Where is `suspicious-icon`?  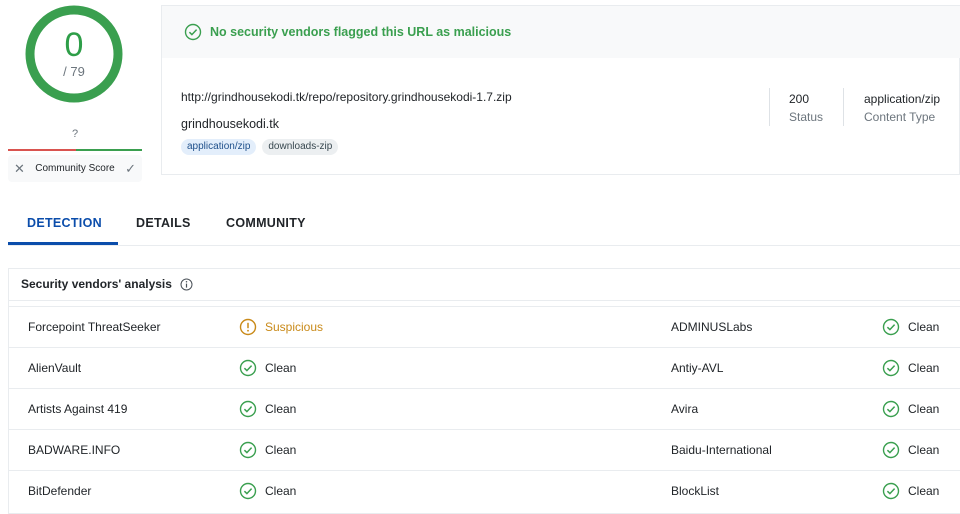
suspicious-icon is located at coordinates (248, 327).